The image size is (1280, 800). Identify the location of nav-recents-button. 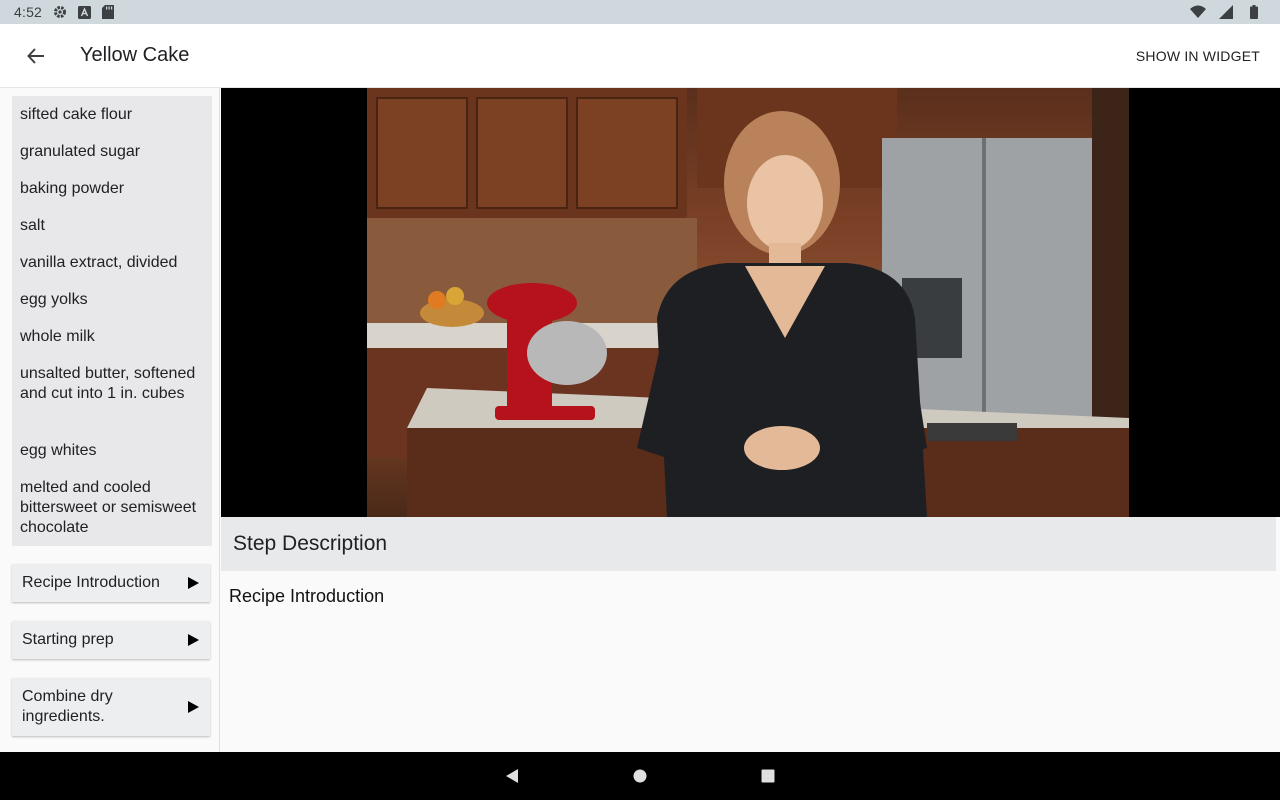
(768, 776).